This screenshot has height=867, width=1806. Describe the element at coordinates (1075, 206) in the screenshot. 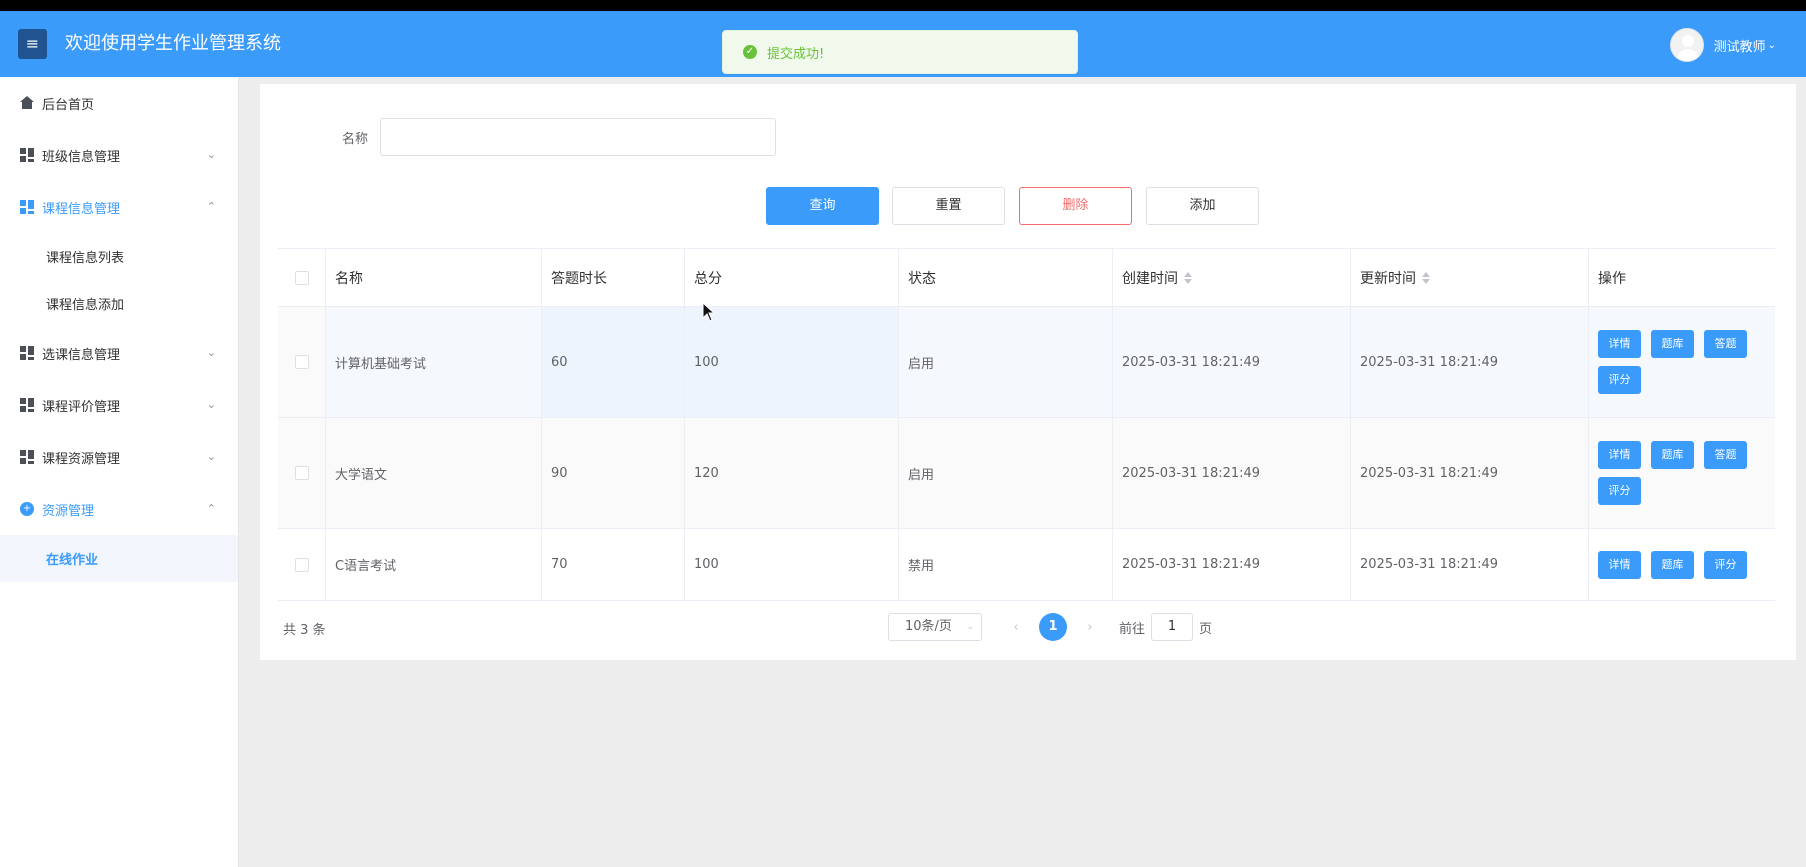

I see `delete-button: 删除` at that location.